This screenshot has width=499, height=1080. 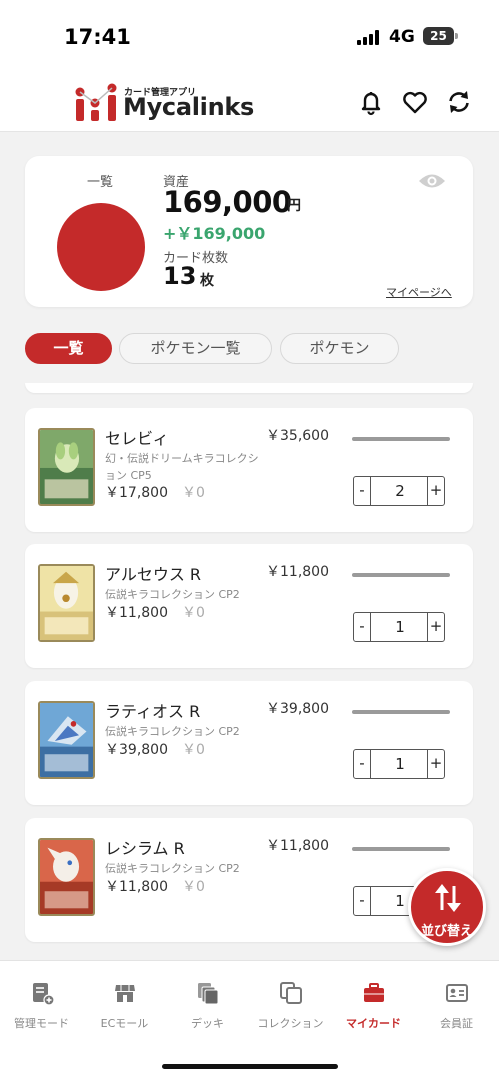 I want to click on app-header: カード管理アプリ Mycalinks, so click(x=249, y=98).